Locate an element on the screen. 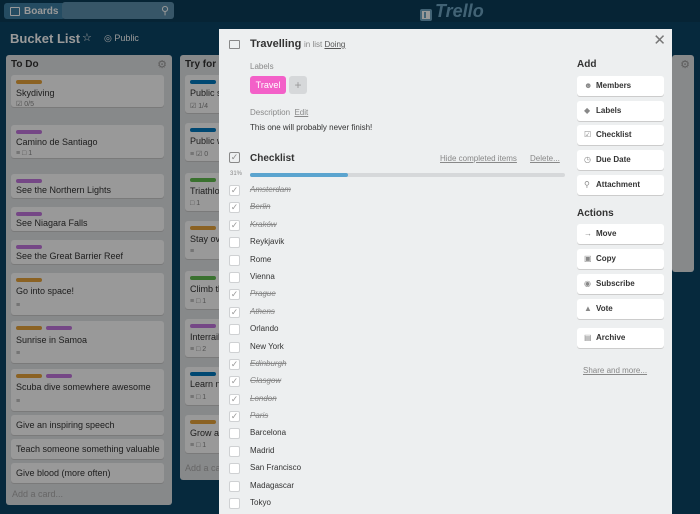 The width and height of the screenshot is (700, 514). card-icon is located at coordinates (234, 44).